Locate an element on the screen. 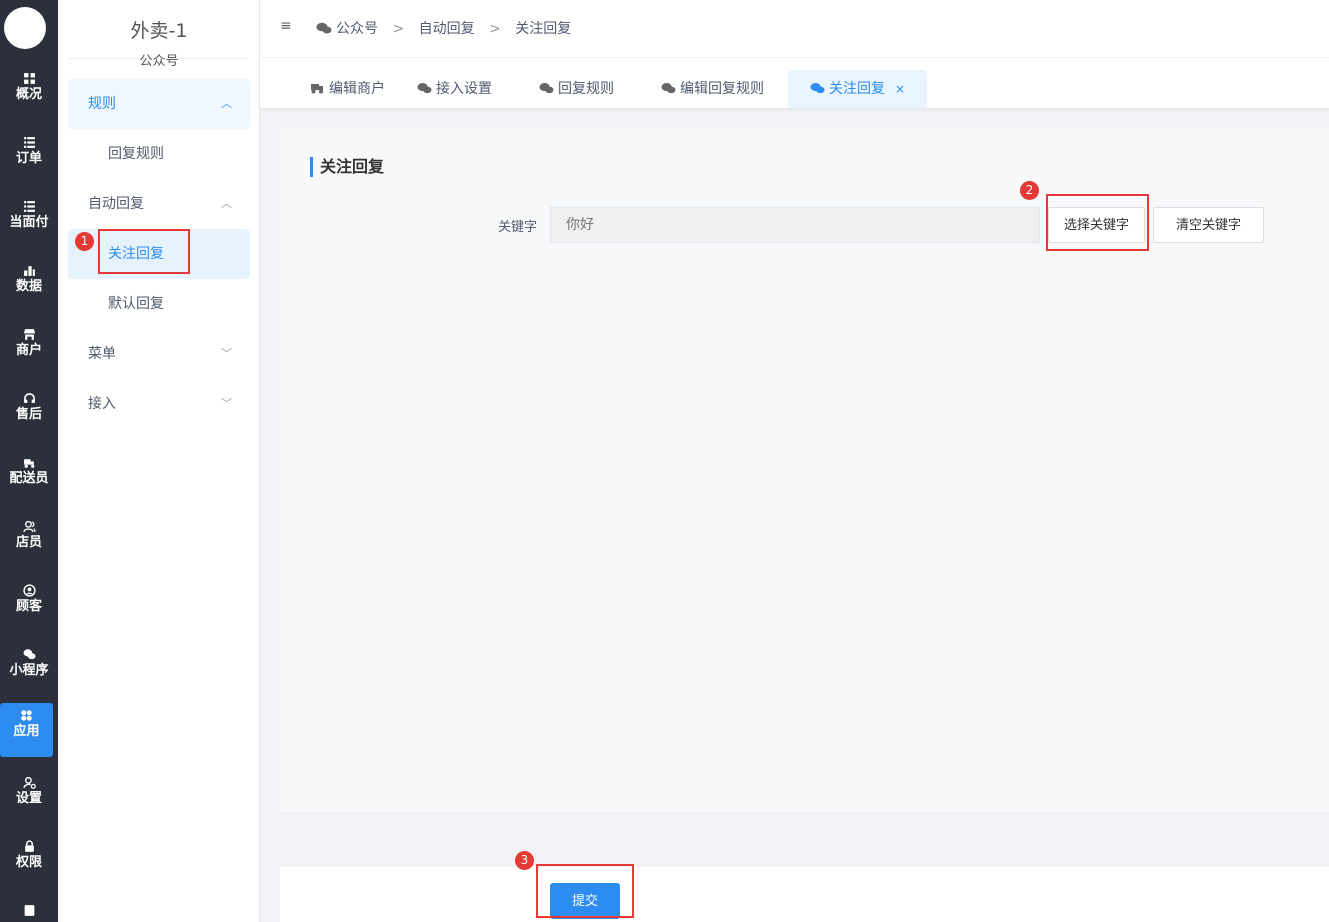 Image resolution: width=1329 pixels, height=922 pixels. tab-edit-merchant: 编辑商户 is located at coordinates (347, 89).